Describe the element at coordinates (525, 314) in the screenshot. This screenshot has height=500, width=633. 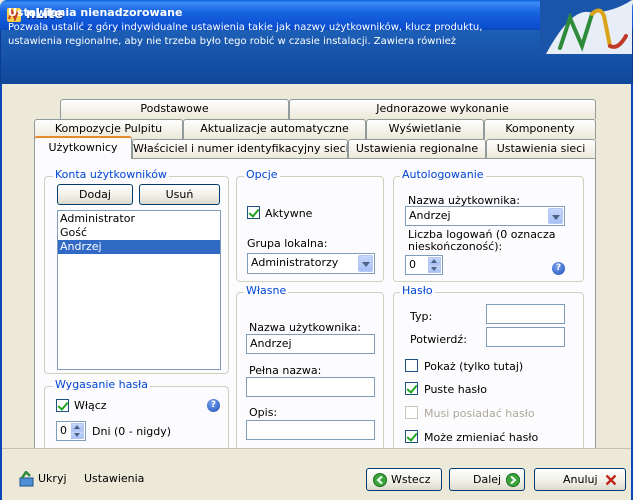
I see `password-input` at that location.